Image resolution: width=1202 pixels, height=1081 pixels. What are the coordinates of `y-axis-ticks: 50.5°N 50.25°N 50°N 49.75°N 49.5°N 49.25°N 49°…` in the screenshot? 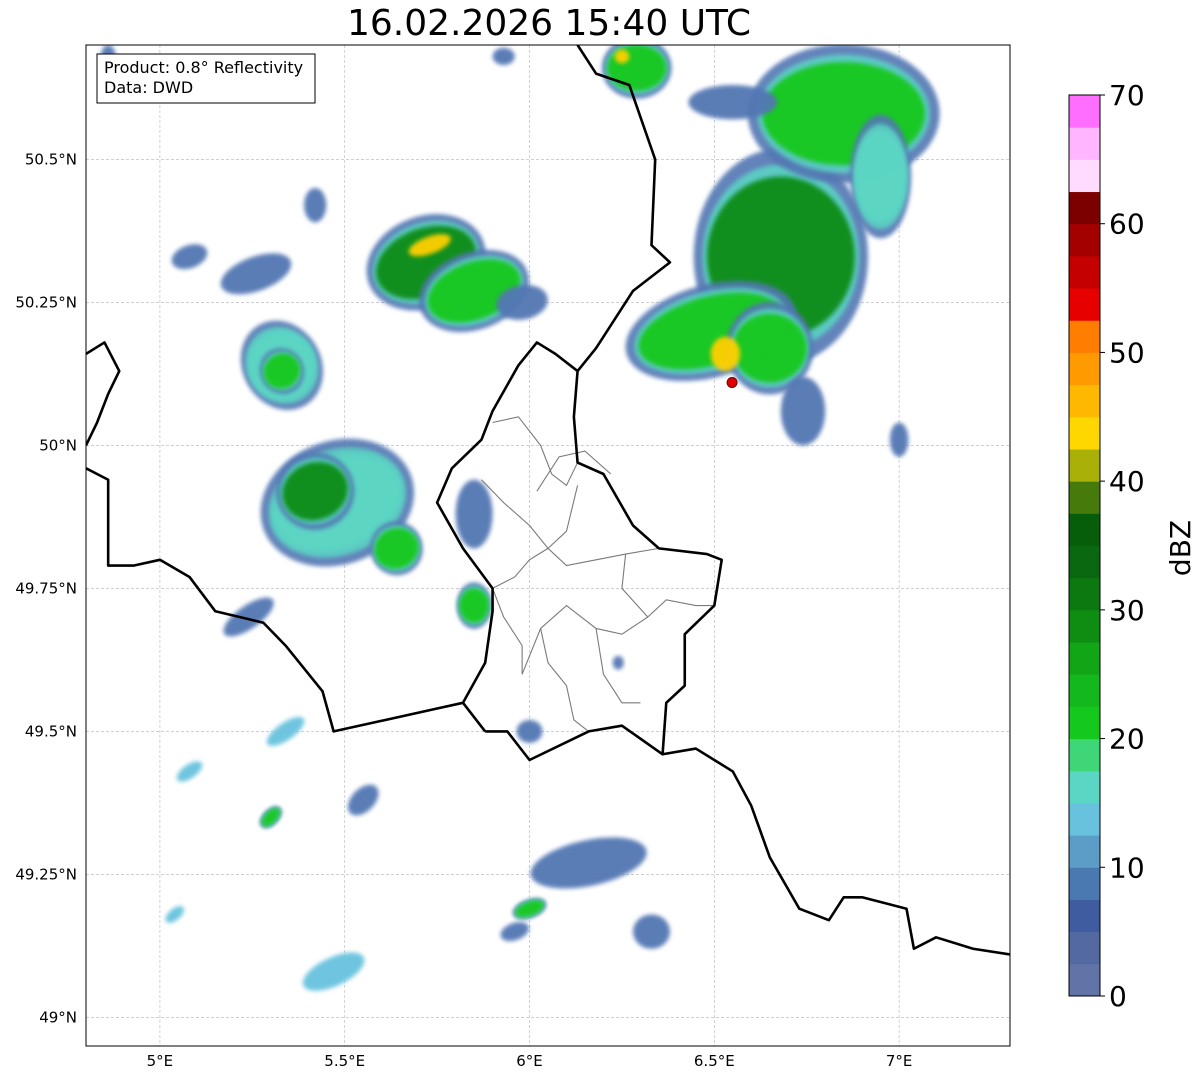 It's located at (46, 588).